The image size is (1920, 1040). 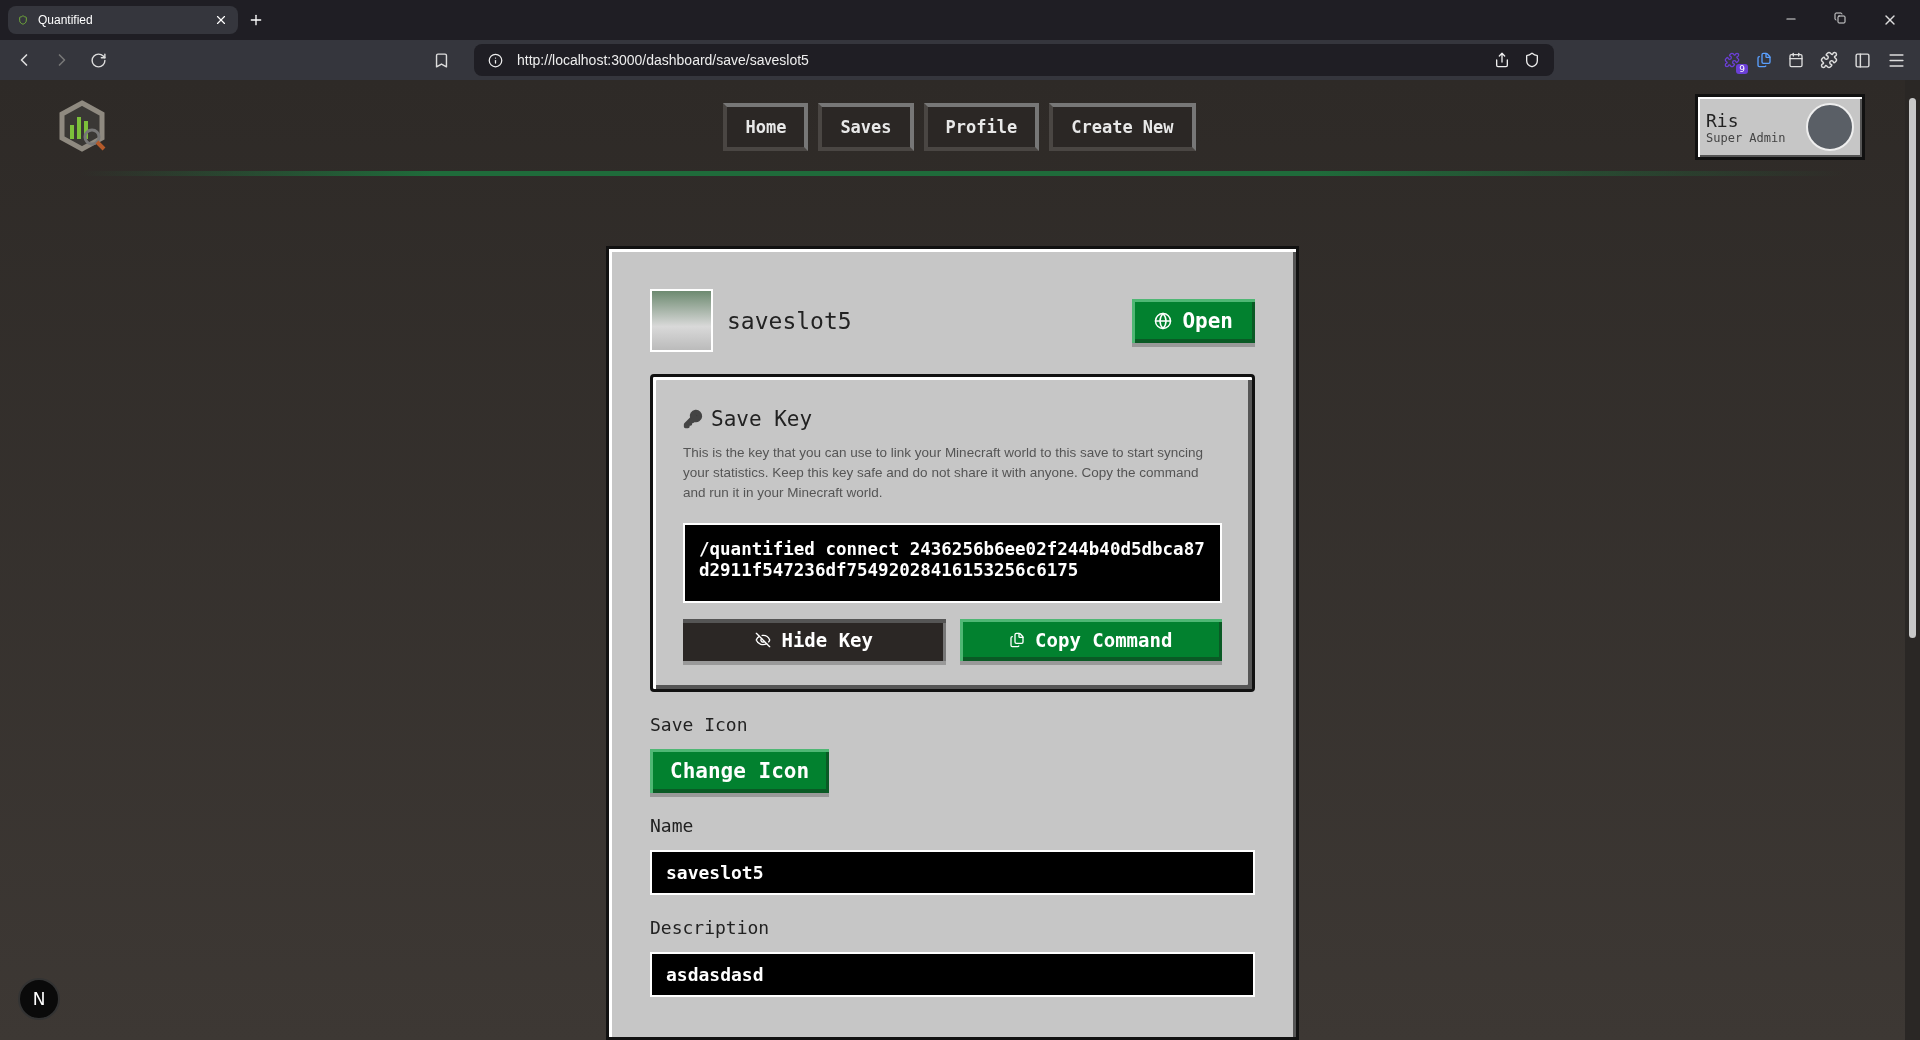 I want to click on scrollbar, so click(x=1912, y=560).